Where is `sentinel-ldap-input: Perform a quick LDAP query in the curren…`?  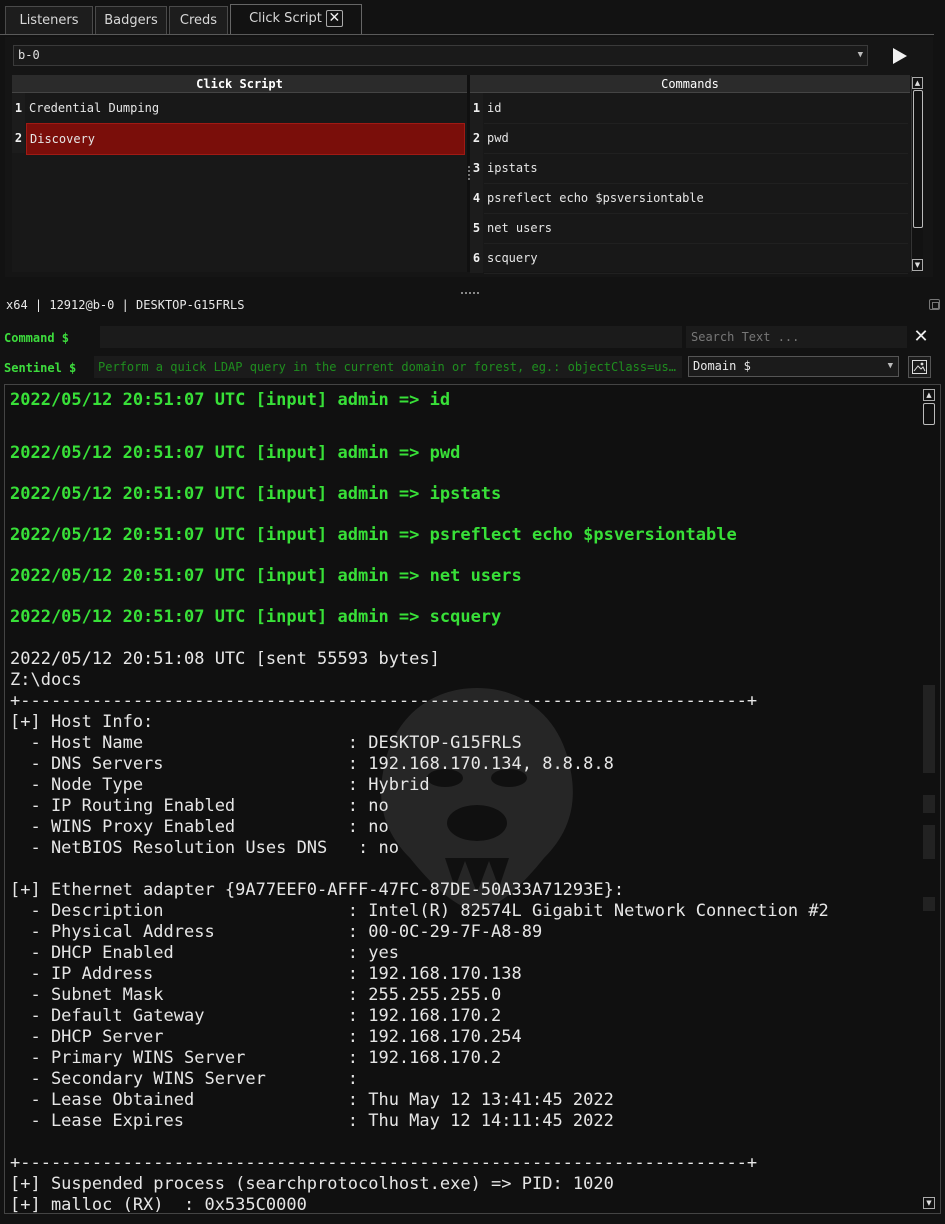
sentinel-ldap-input: Perform a quick LDAP query in the curren… is located at coordinates (388, 367).